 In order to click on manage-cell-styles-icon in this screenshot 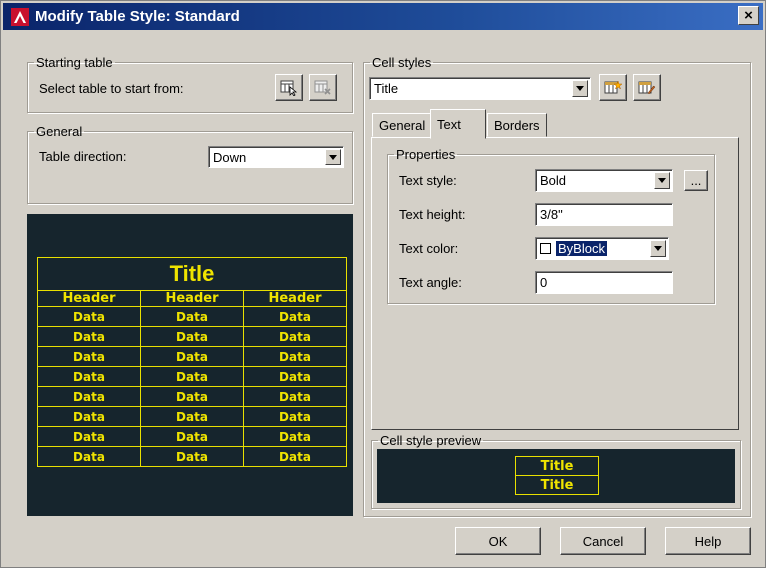, I will do `click(647, 87)`.